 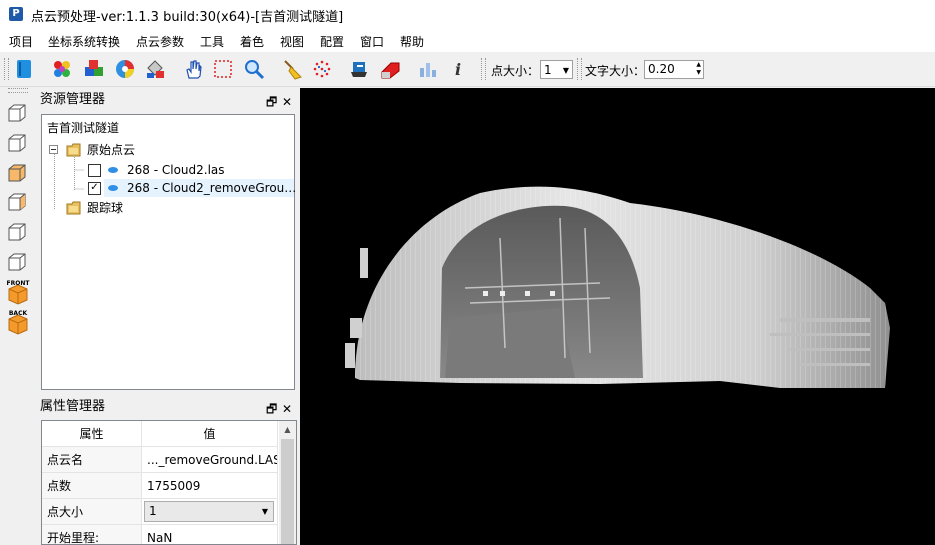 What do you see at coordinates (292, 41) in the screenshot?
I see `menu-view: 视图` at bounding box center [292, 41].